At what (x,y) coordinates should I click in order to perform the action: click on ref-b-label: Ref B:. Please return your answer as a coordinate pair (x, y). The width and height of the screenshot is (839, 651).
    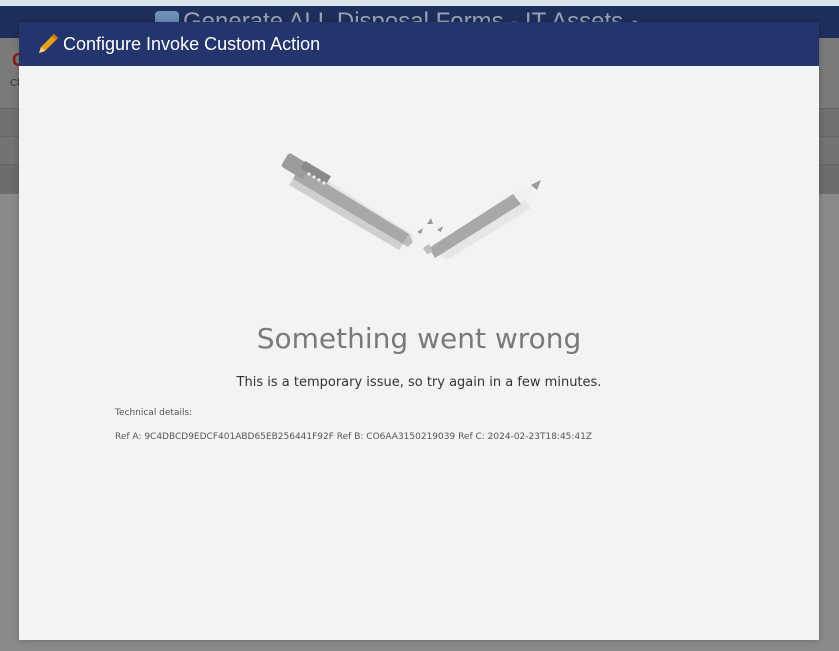
    Looking at the image, I should click on (350, 437).